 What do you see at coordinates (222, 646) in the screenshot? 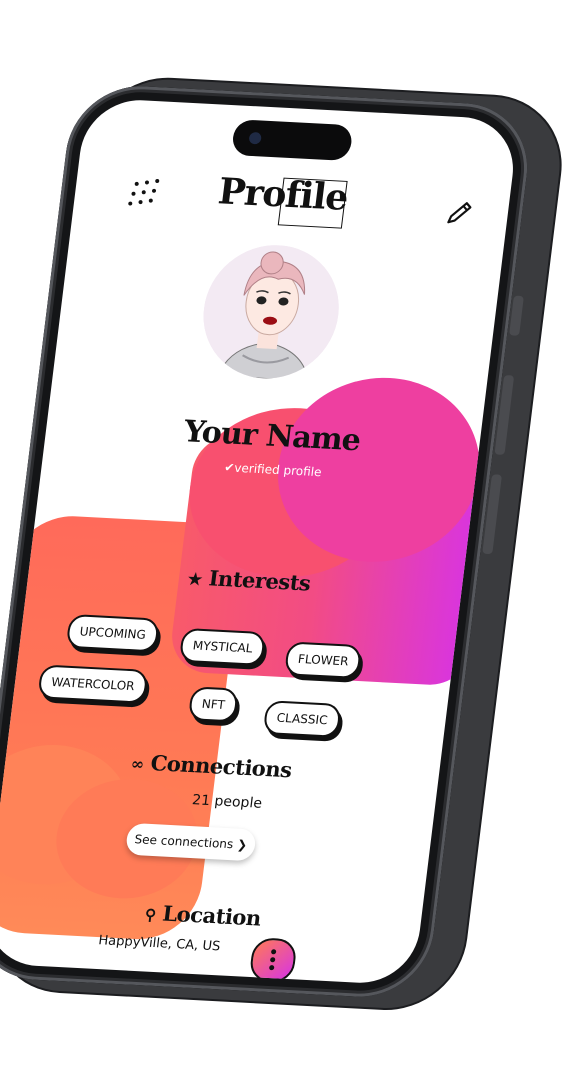
I see `interest-chip: MYSTICAL` at bounding box center [222, 646].